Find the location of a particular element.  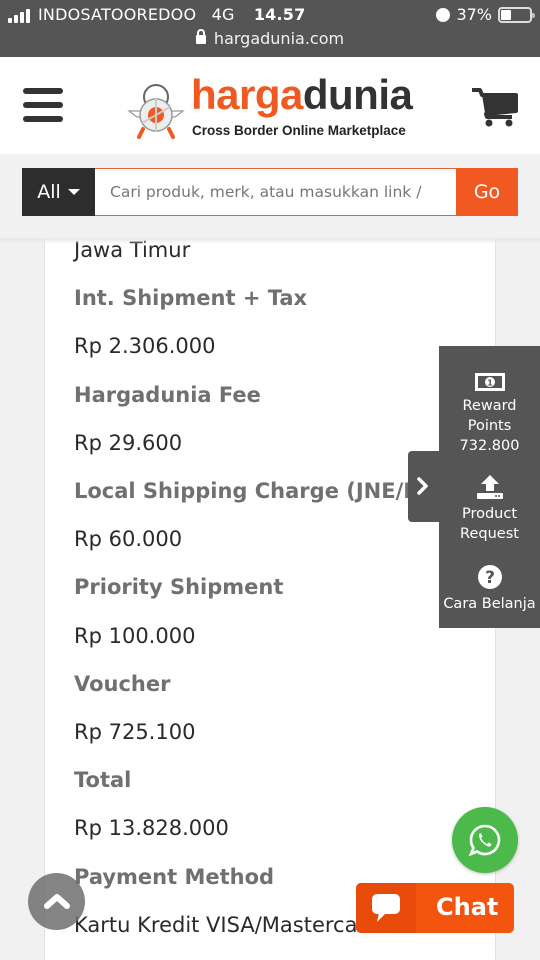

logo-tagline: Cross Border Online Marketplace is located at coordinates (299, 130).